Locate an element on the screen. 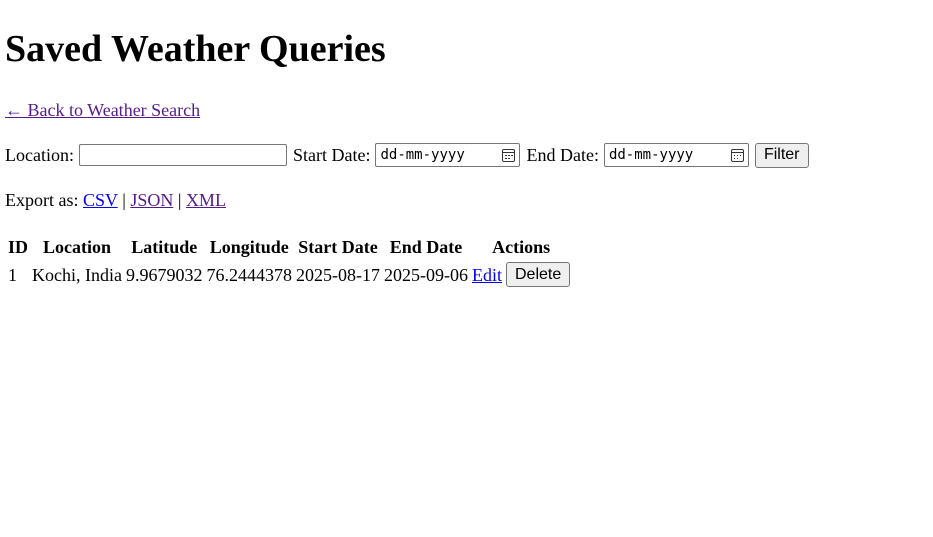  end-date-placeholder: dd-mm-yyyy is located at coordinates (651, 155).